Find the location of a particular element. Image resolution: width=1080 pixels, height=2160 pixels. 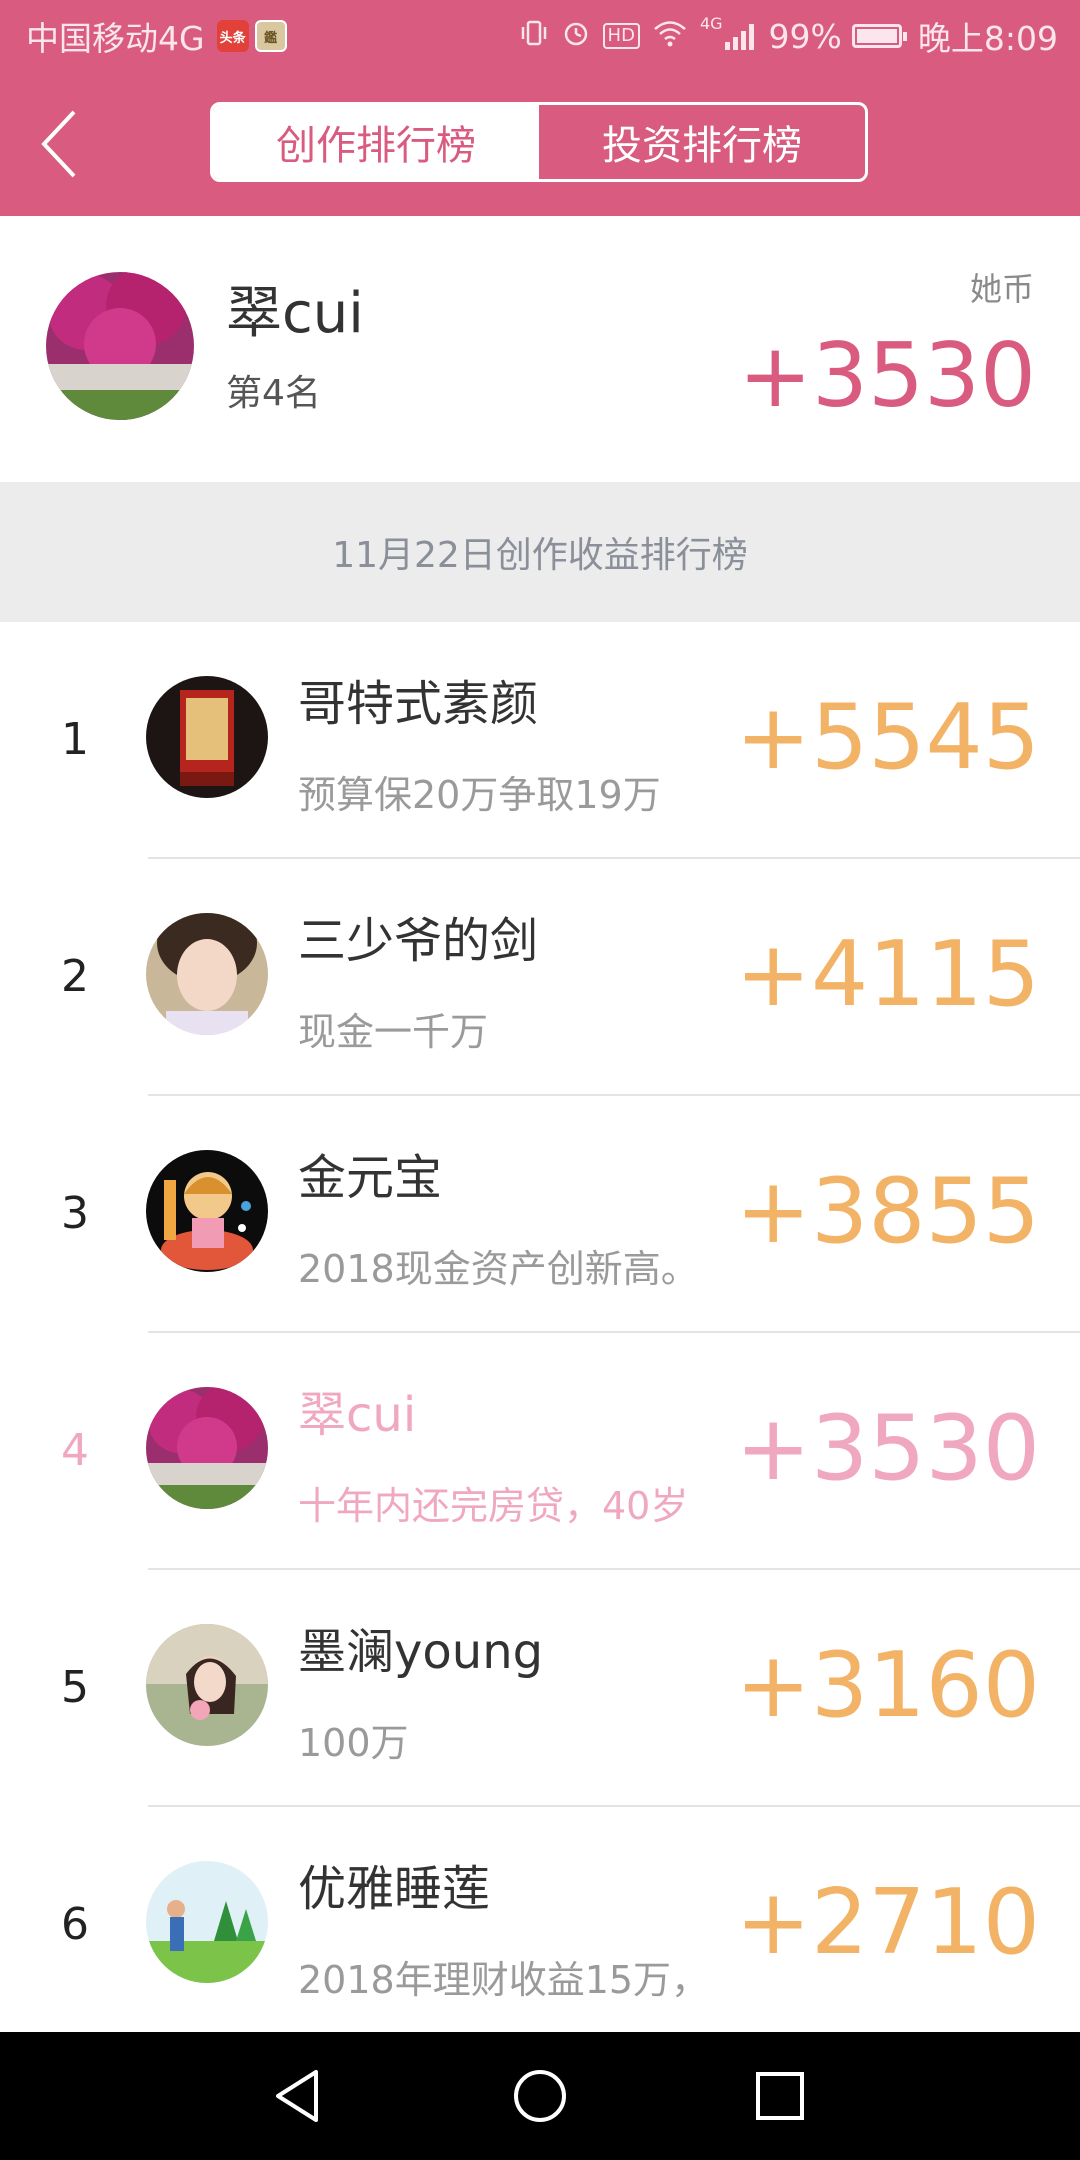

user-name: 哥特式素颜 is located at coordinates (418, 704).